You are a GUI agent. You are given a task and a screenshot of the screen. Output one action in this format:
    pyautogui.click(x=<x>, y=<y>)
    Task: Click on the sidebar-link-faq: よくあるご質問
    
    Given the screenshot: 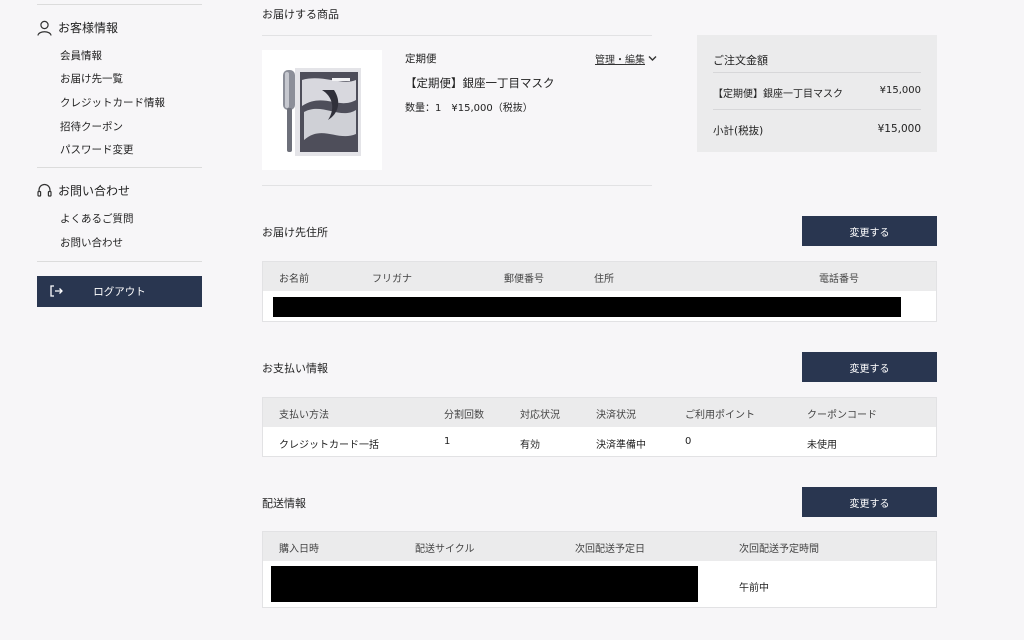 What is the action you would take?
    pyautogui.click(x=97, y=218)
    